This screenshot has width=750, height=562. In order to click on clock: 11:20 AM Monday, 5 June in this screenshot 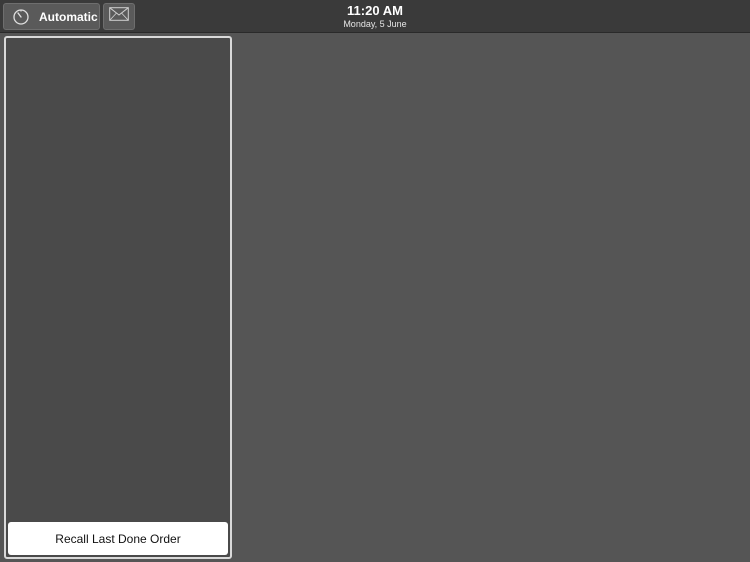, I will do `click(375, 16)`.